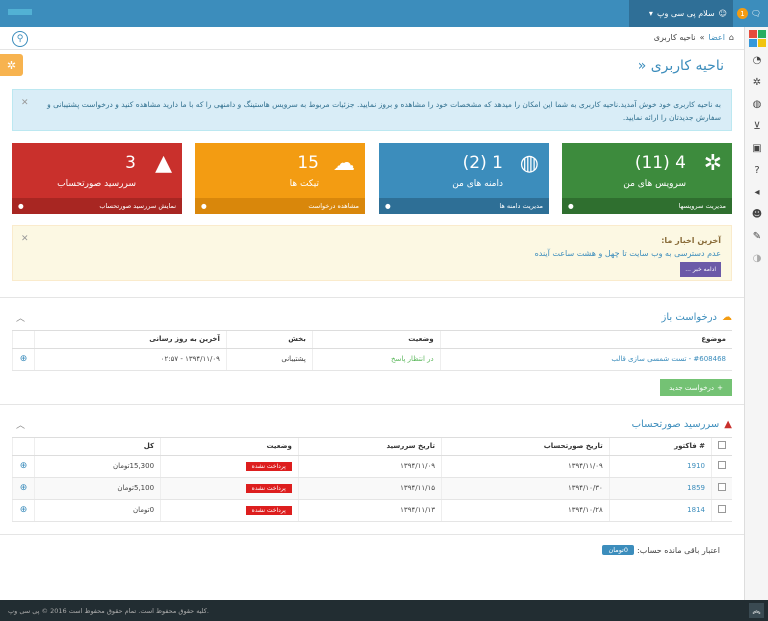 The image size is (768, 621). Describe the element at coordinates (727, 317) in the screenshot. I see `comments-icon: ☁` at that location.